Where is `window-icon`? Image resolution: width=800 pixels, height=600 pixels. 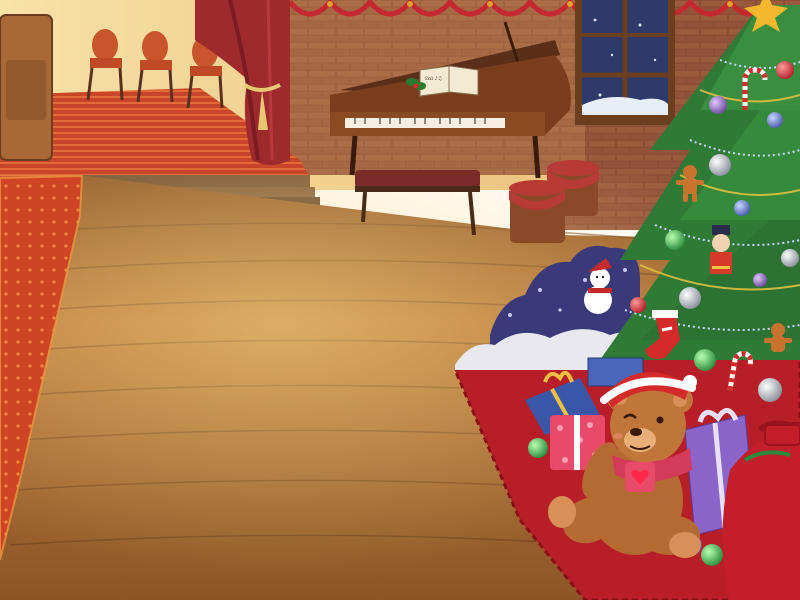
window-icon is located at coordinates (625, 62).